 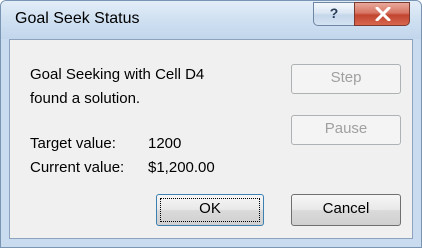 I want to click on step-button-label: Step, so click(x=346, y=77).